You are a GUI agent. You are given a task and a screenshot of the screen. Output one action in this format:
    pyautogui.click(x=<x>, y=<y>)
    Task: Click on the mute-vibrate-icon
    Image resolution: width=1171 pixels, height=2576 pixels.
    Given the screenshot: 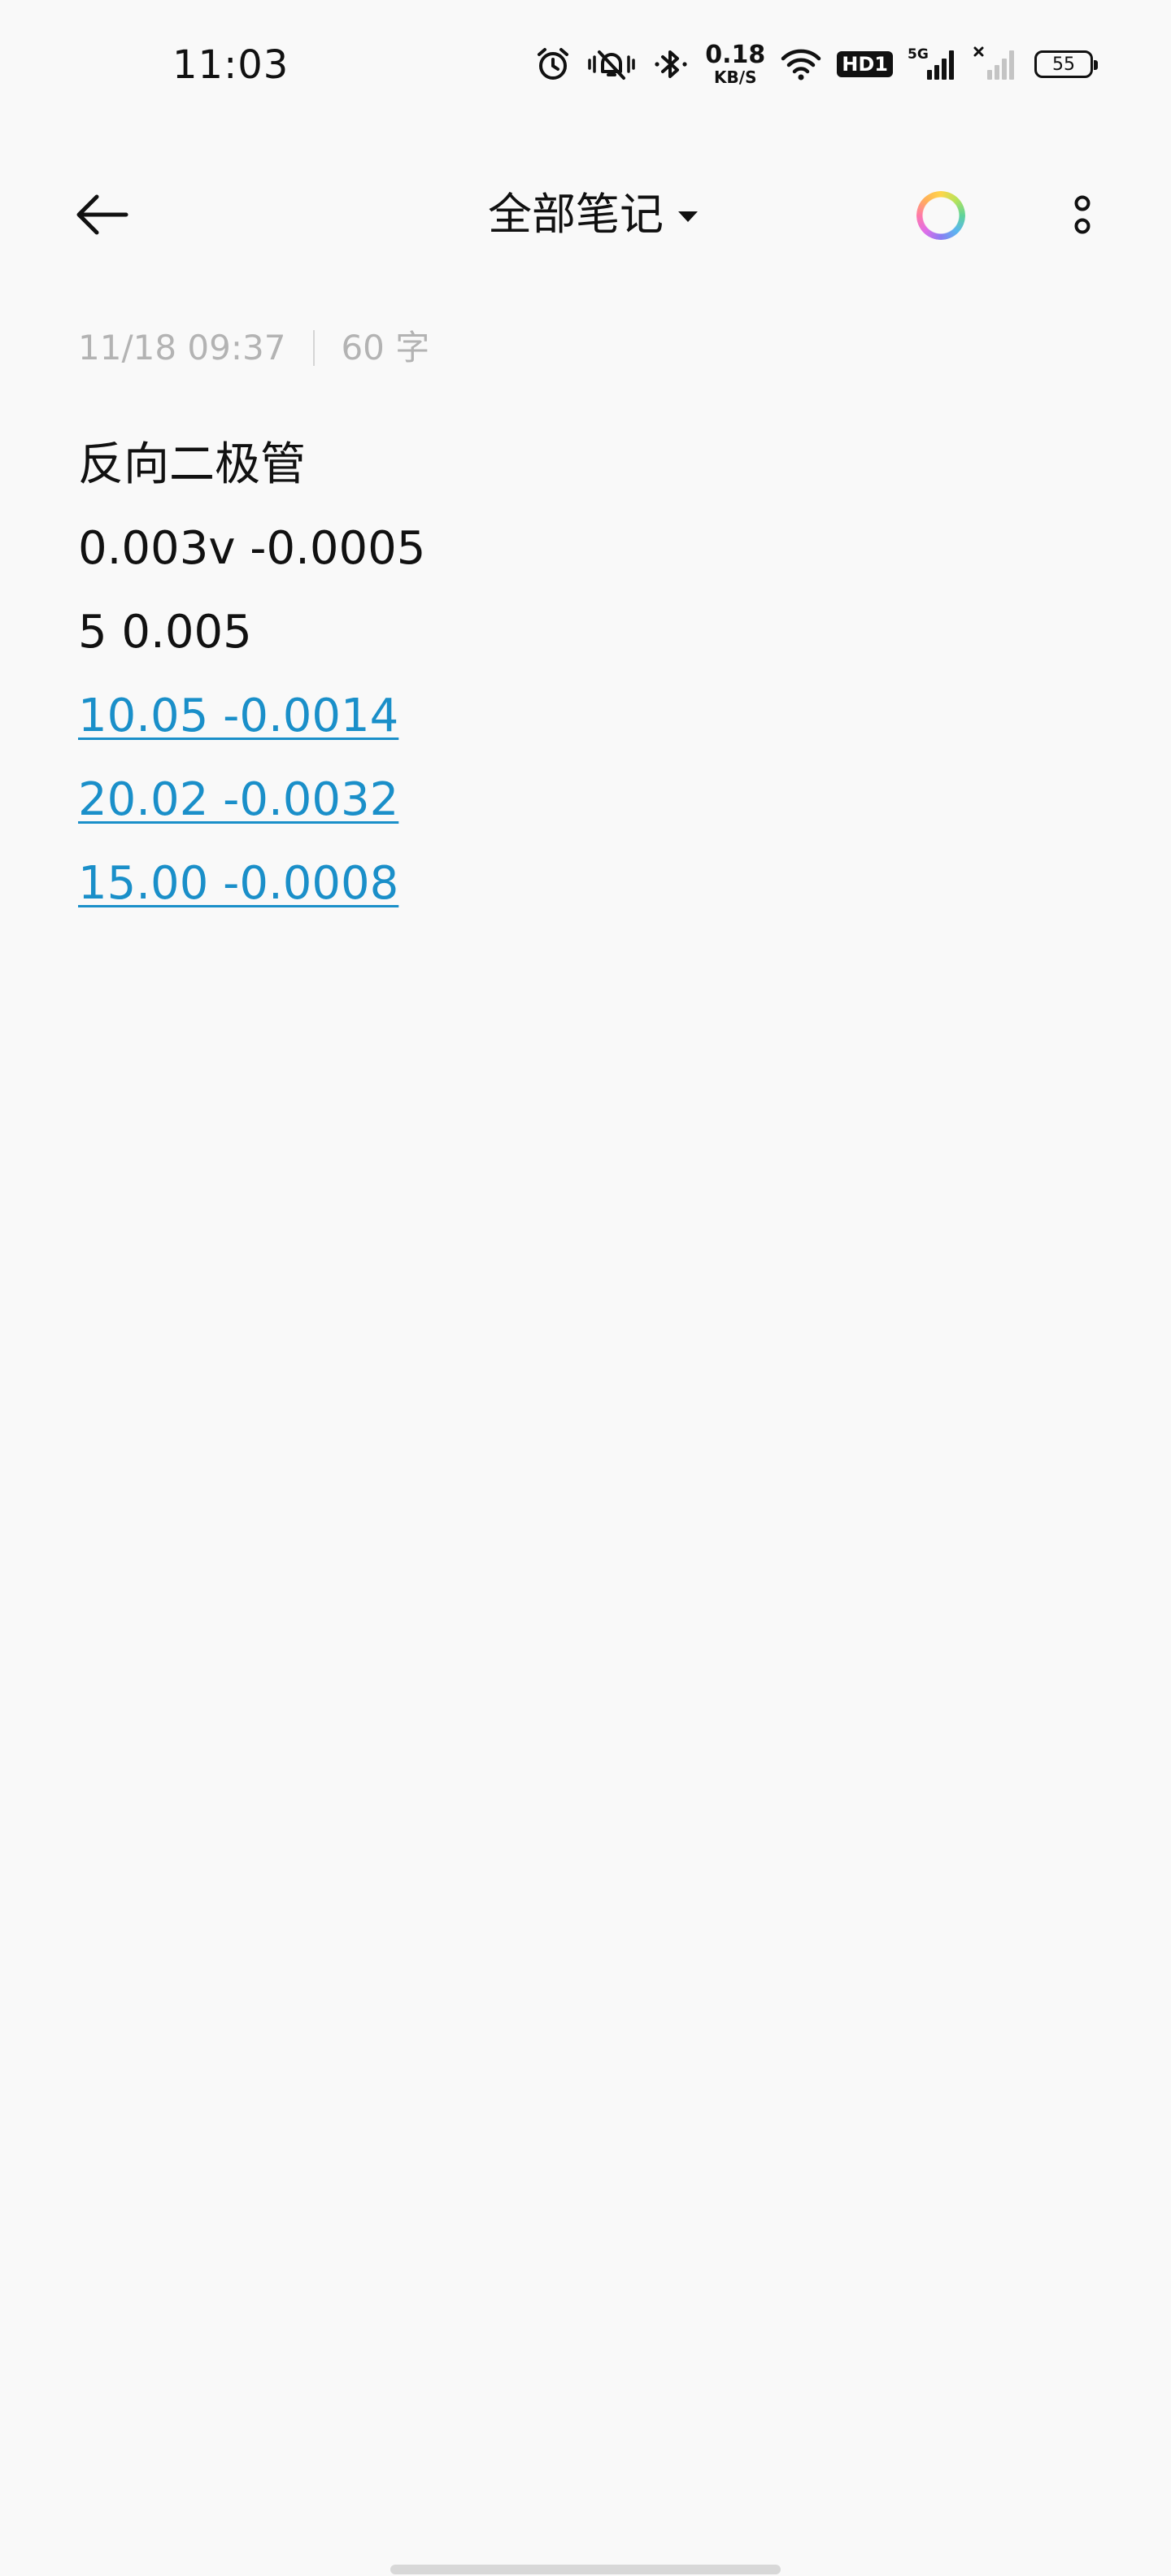 What is the action you would take?
    pyautogui.click(x=611, y=64)
    